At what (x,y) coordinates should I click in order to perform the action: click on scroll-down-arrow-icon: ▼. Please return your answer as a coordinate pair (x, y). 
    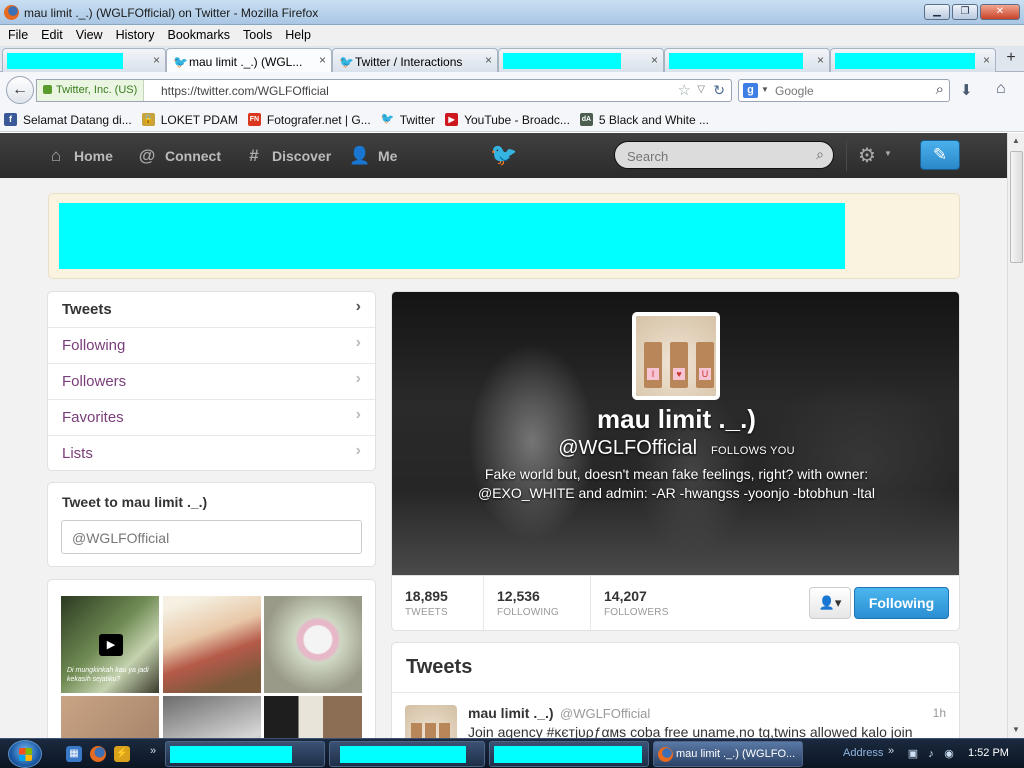
    Looking at the image, I should click on (1016, 730).